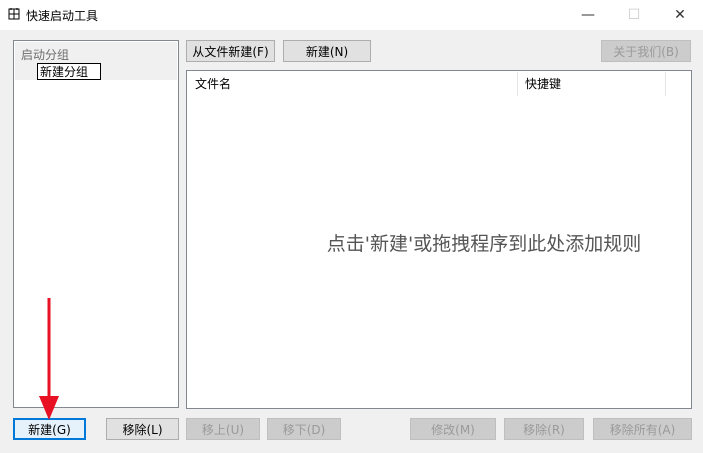  Describe the element at coordinates (352, 84) in the screenshot. I see `column-header-filename: 文件名` at that location.